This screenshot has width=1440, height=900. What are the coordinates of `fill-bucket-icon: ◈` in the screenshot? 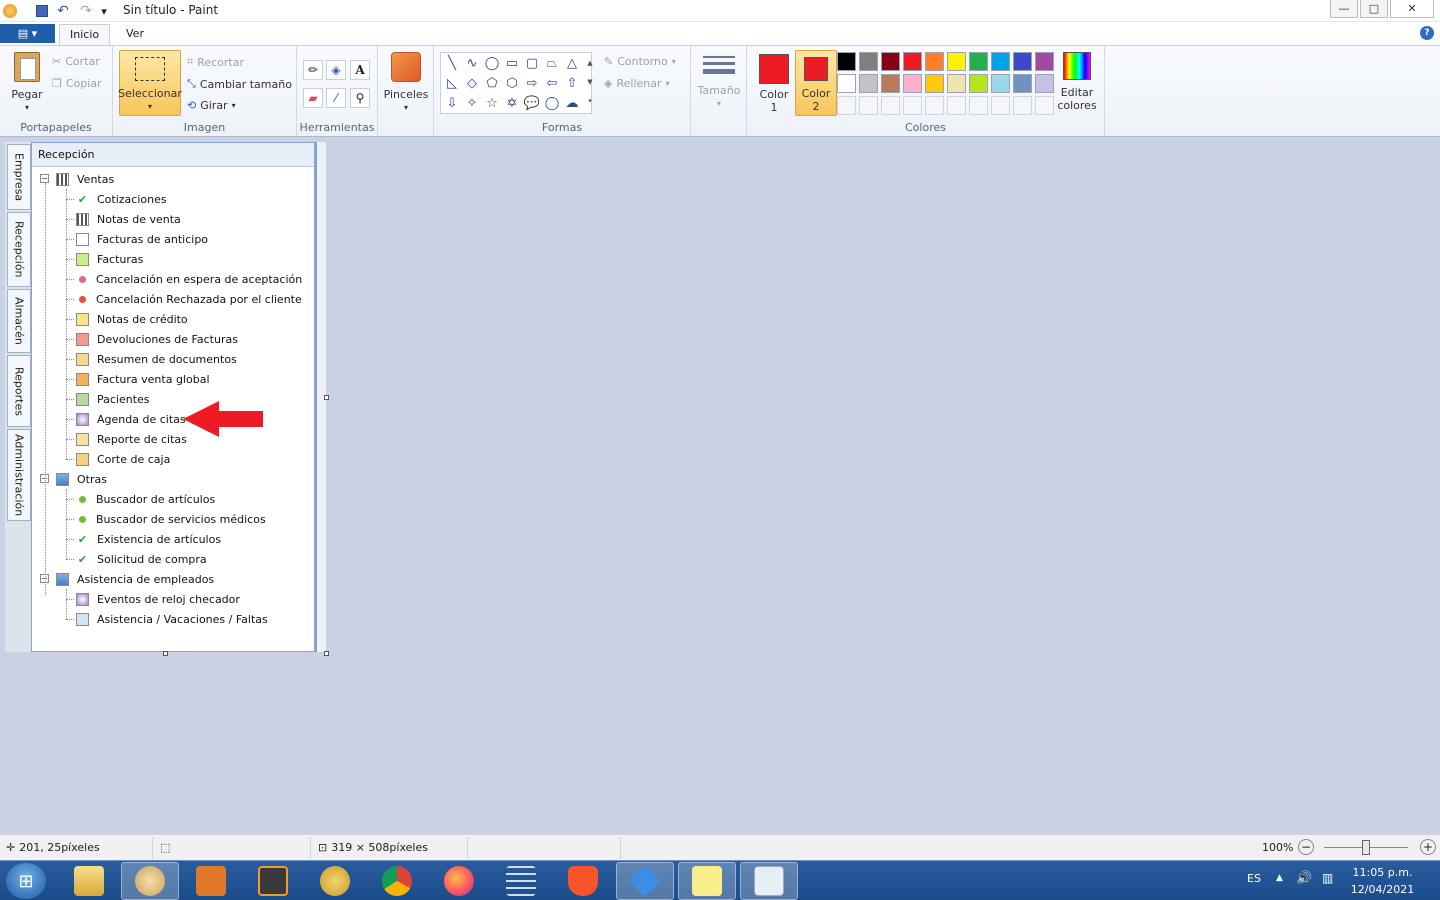 It's located at (336, 70).